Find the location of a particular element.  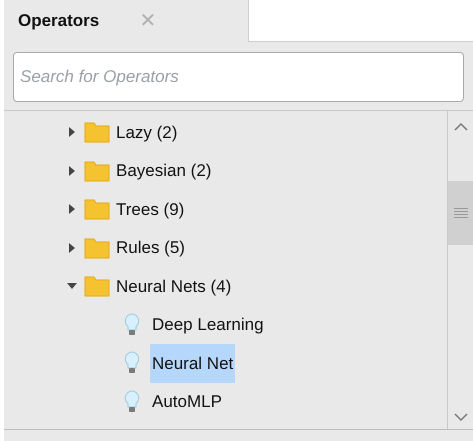

scroll-down-icon is located at coordinates (460, 417).